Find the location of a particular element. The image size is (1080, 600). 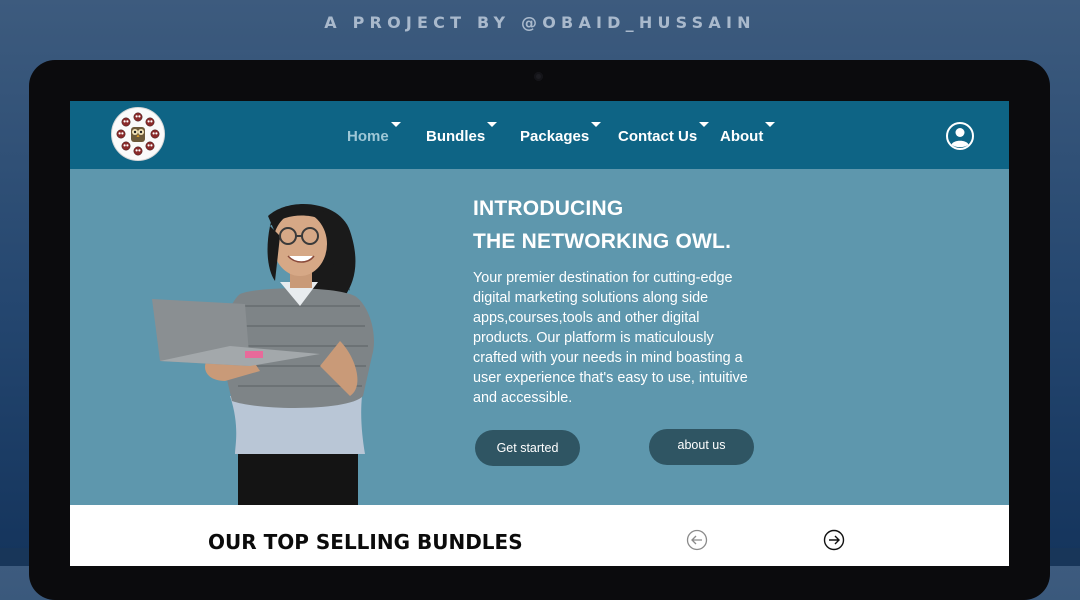

top-bundles-section: OUR TOP SELLING BUNDLES is located at coordinates (539, 535).